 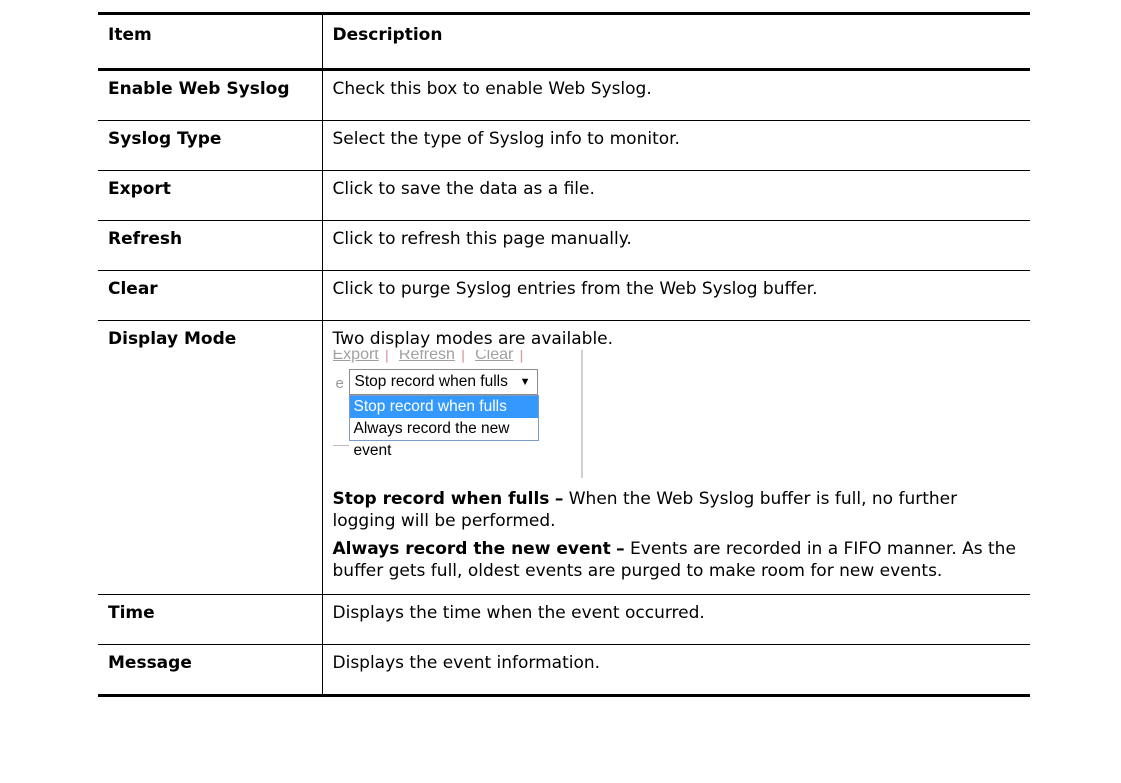 I want to click on mode-name: Always record the new event, so click(x=471, y=549).